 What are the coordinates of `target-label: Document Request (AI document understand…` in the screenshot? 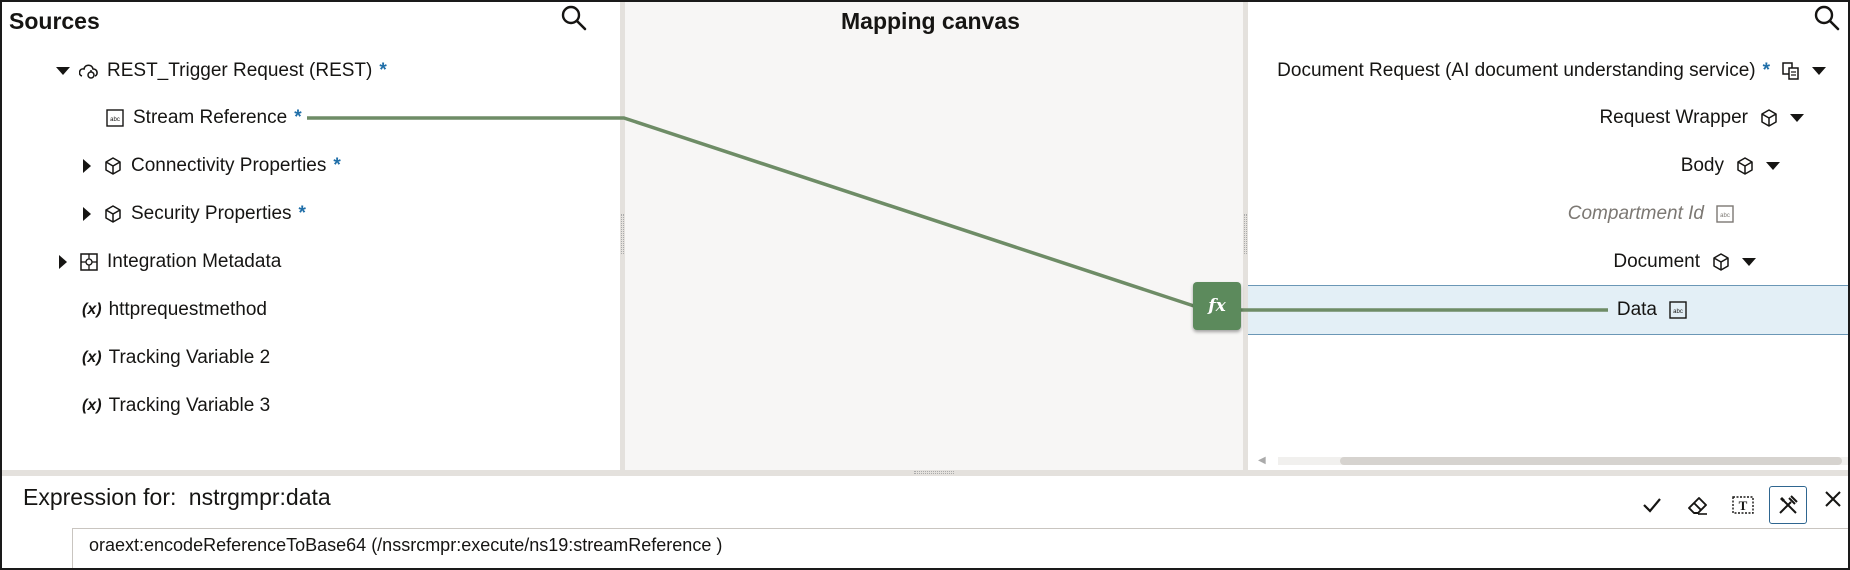 It's located at (1516, 70).